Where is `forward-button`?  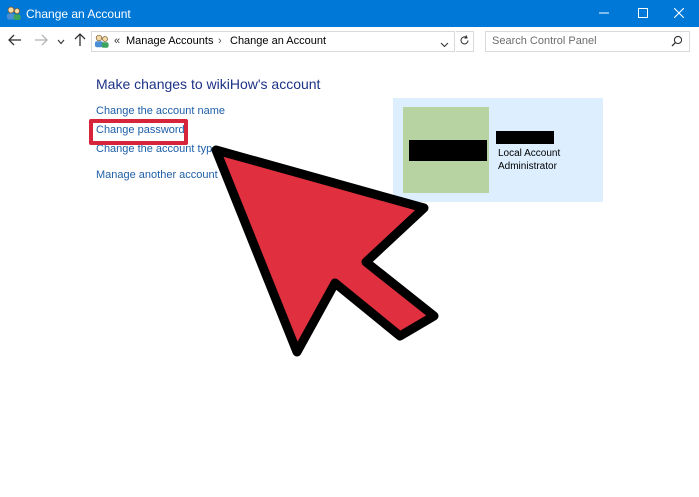
forward-button is located at coordinates (41, 41).